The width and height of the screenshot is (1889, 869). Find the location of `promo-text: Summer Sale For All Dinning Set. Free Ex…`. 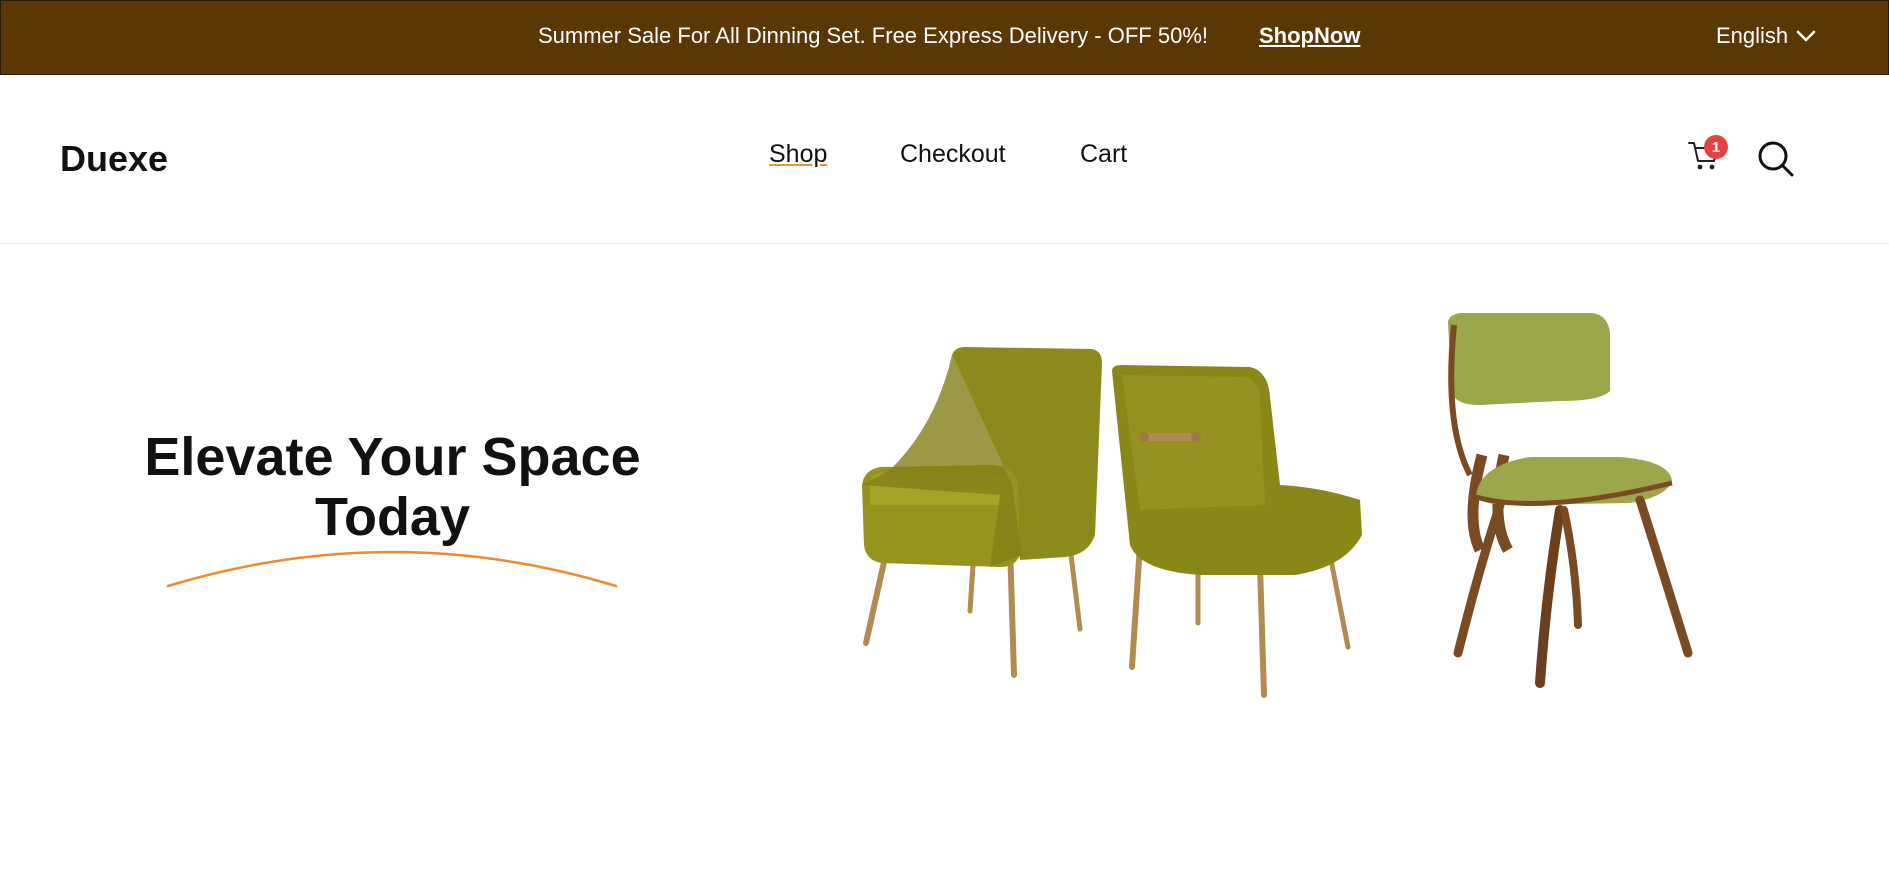

promo-text: Summer Sale For All Dinning Set. Free Ex… is located at coordinates (873, 35).